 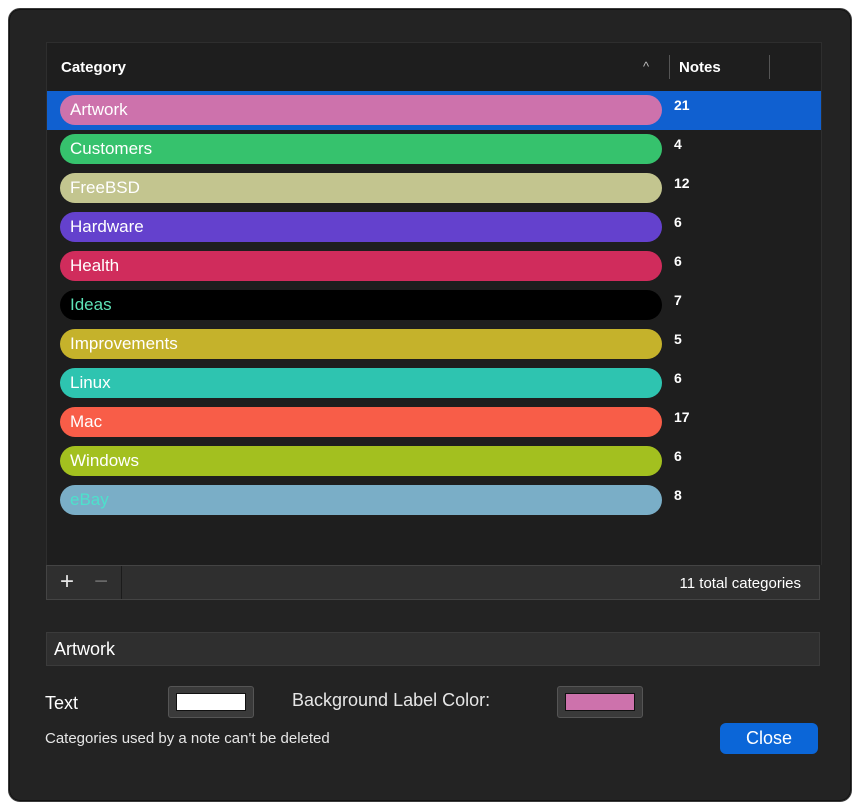 I want to click on table-row: Ideas 7, so click(x=434, y=305).